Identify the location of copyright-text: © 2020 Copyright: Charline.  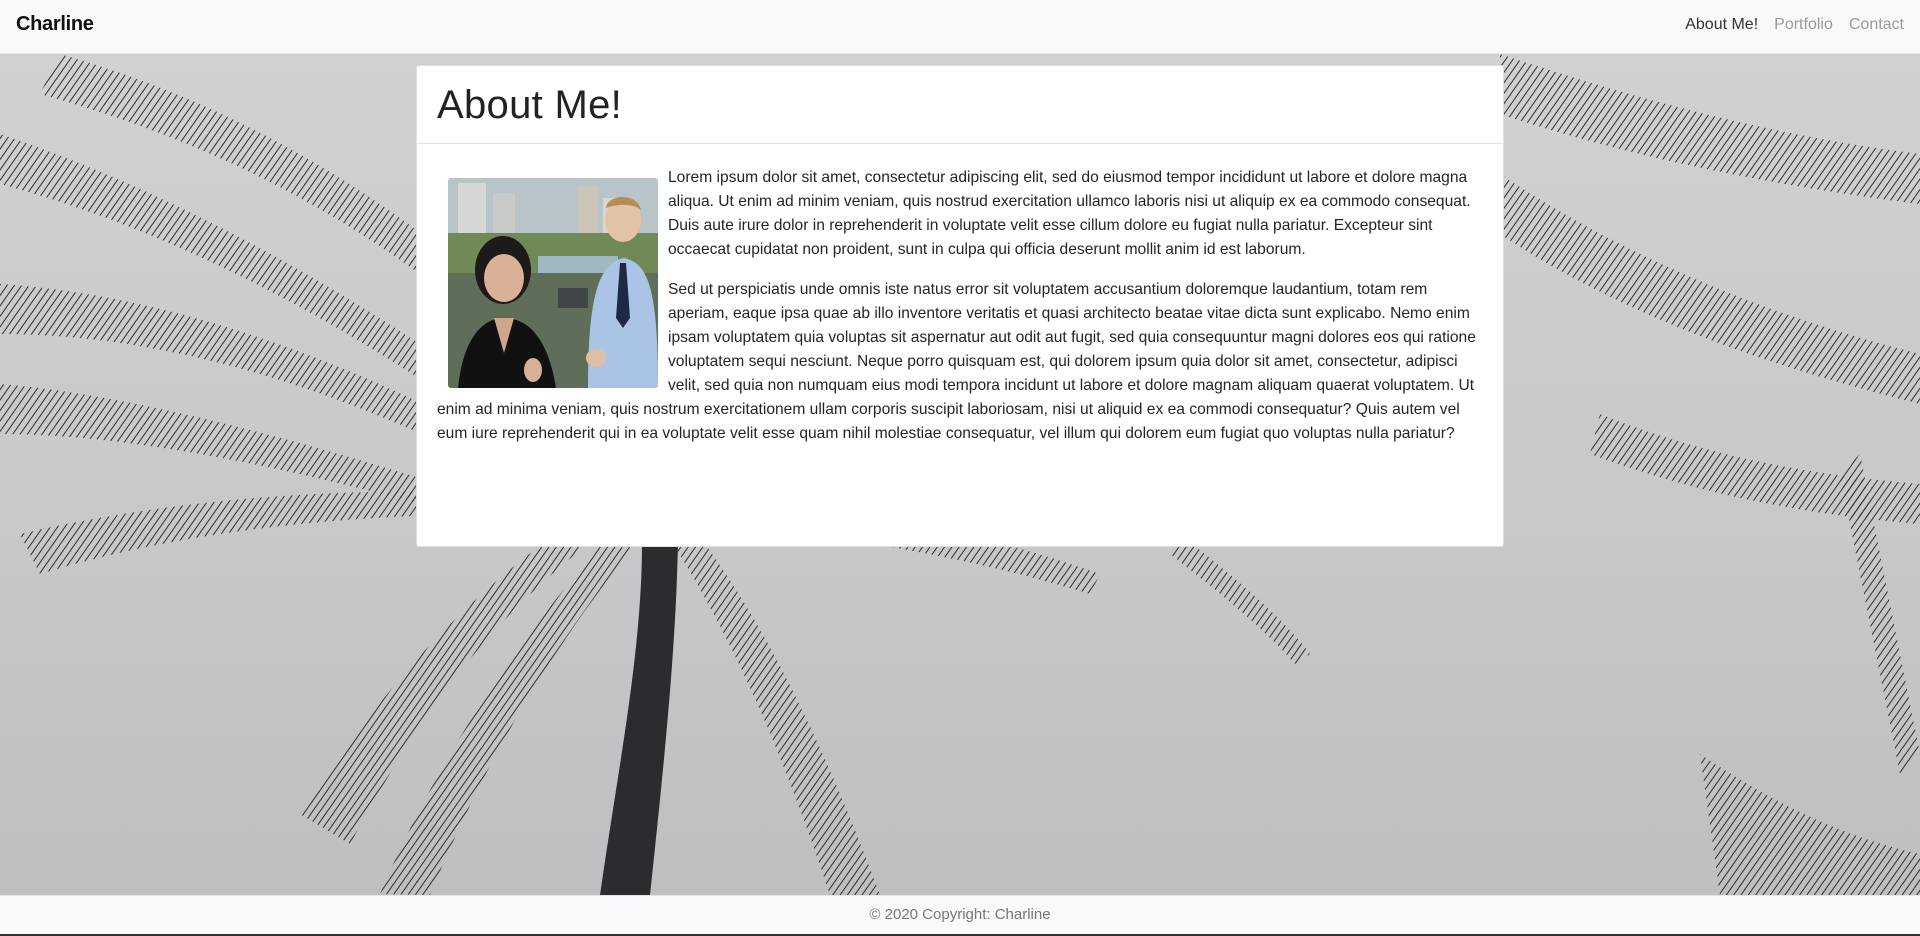
(960, 914).